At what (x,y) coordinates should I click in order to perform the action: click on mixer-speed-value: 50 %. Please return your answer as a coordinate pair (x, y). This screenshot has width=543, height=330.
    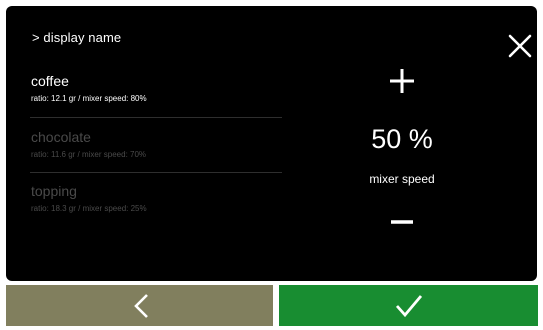
    Looking at the image, I should click on (402, 139).